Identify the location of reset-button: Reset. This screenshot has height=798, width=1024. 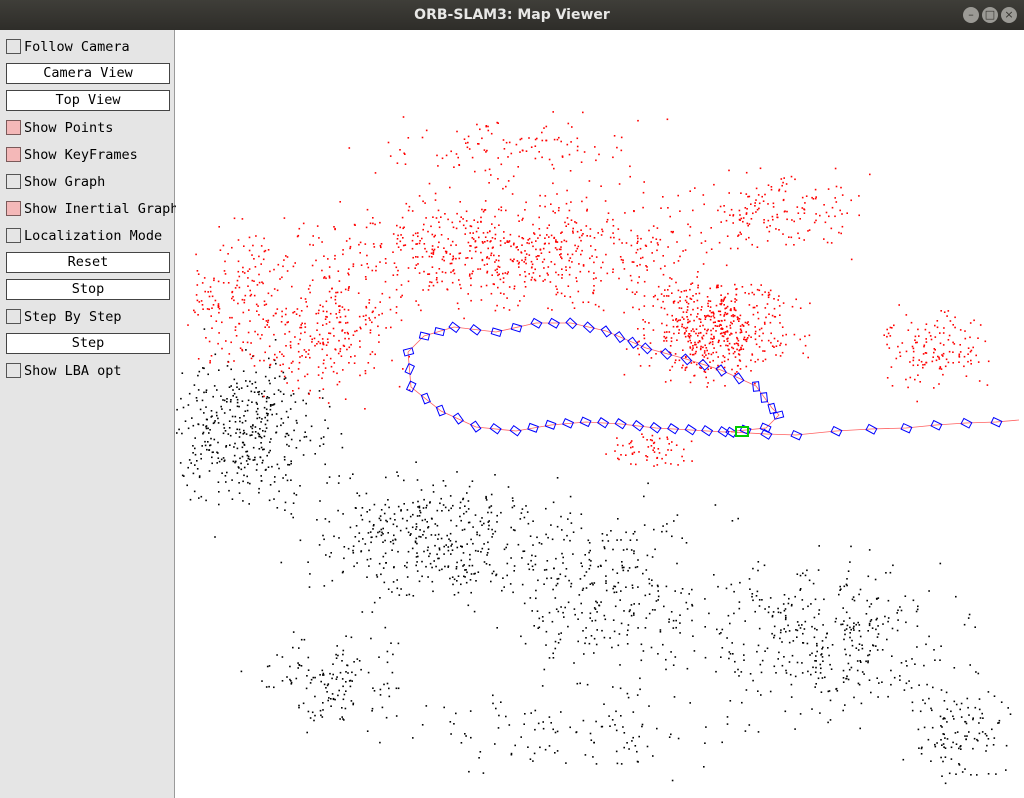
(88, 262).